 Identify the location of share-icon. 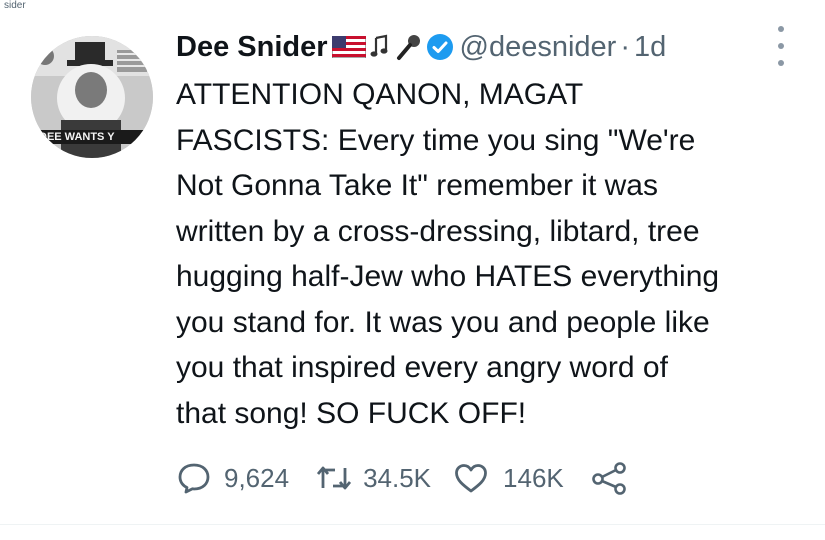
(608, 478).